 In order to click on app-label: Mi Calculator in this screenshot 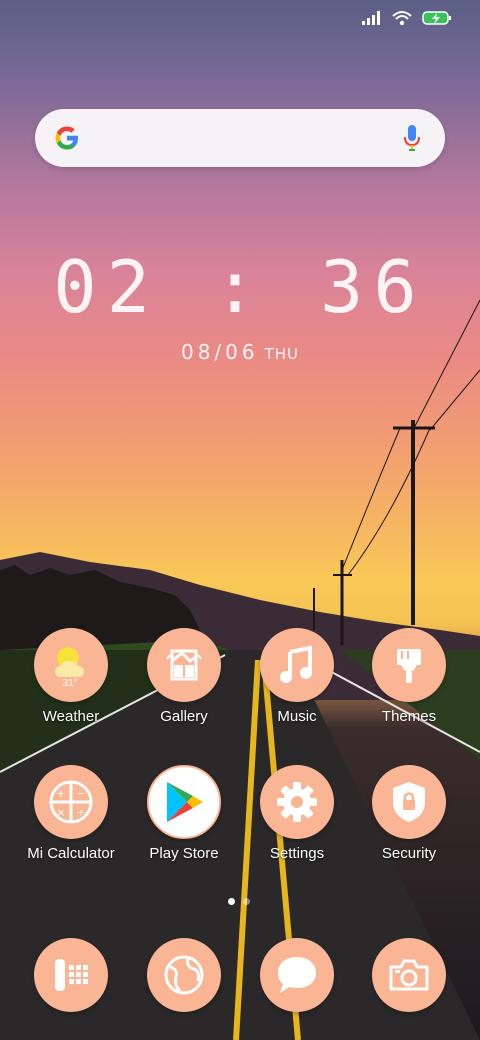, I will do `click(71, 853)`.